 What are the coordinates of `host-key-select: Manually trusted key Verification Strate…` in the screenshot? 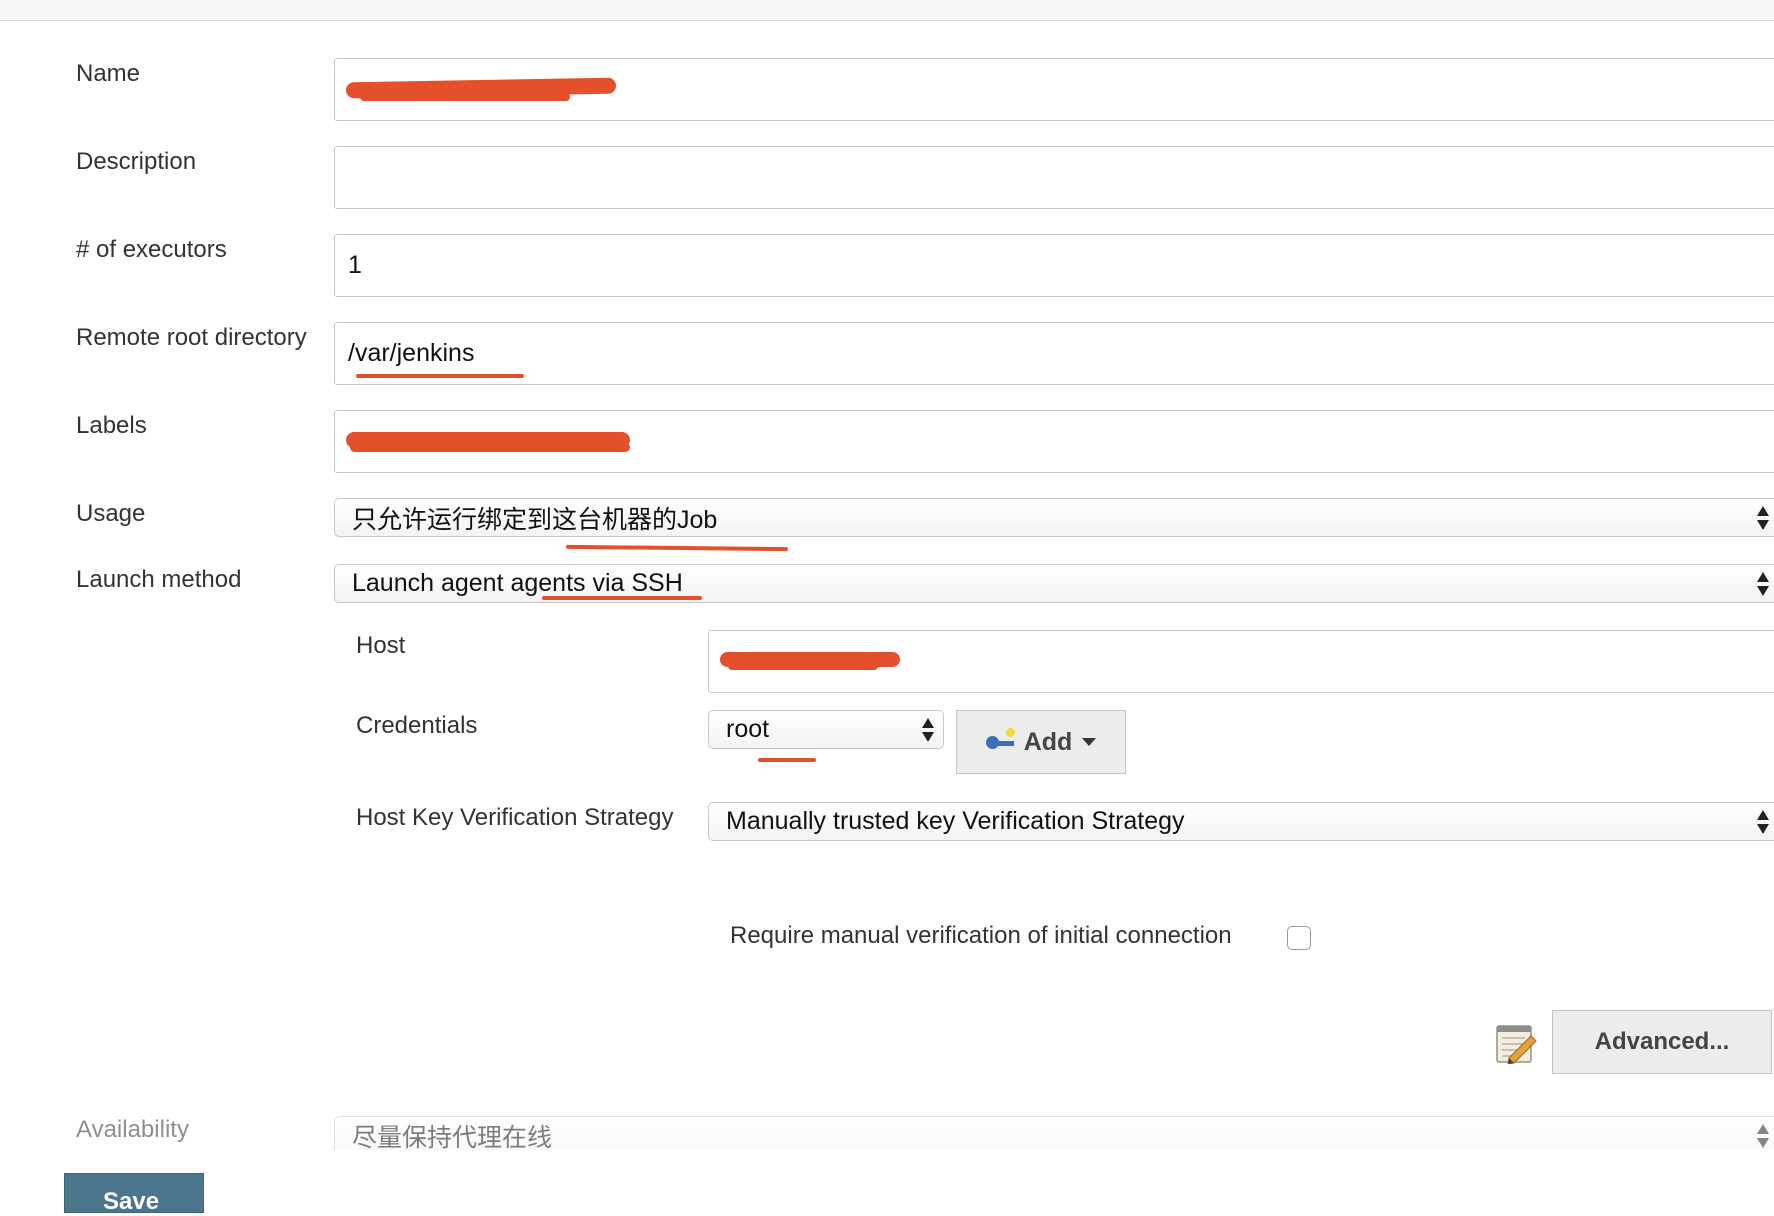 It's located at (1241, 821).